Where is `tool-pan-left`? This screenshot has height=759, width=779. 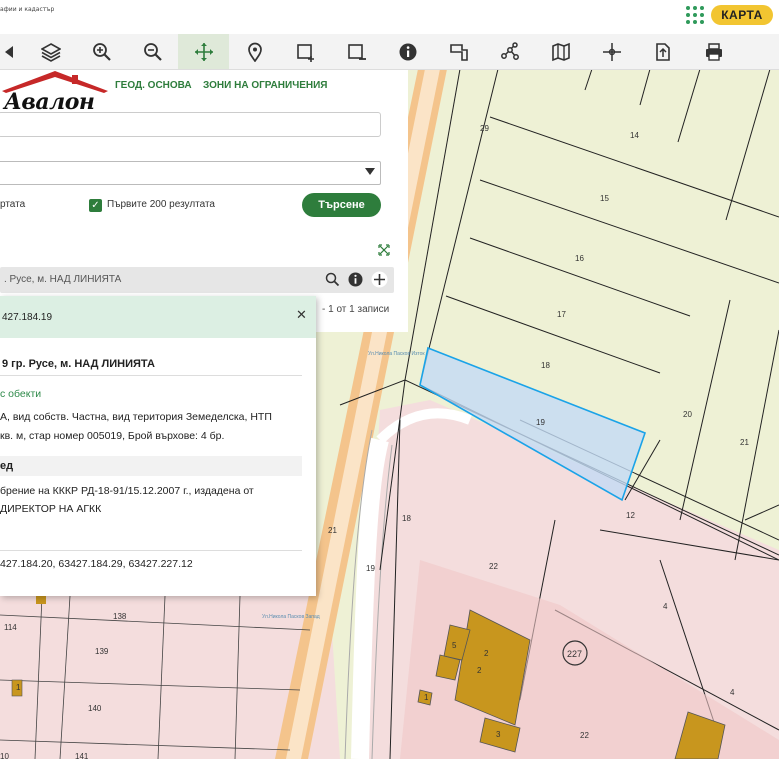 tool-pan-left is located at coordinates (12, 51).